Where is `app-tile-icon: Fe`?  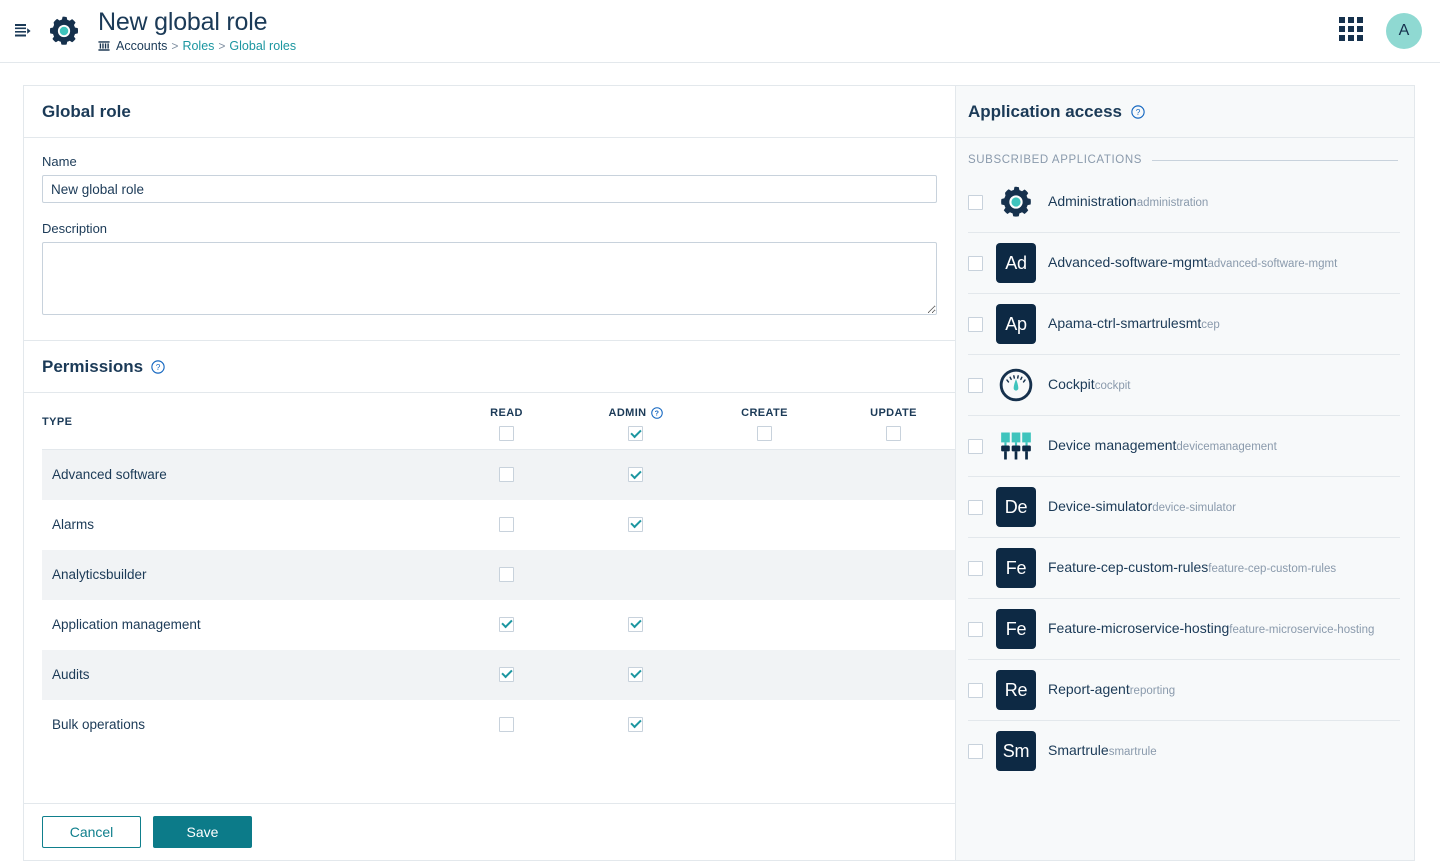 app-tile-icon: Fe is located at coordinates (1016, 629).